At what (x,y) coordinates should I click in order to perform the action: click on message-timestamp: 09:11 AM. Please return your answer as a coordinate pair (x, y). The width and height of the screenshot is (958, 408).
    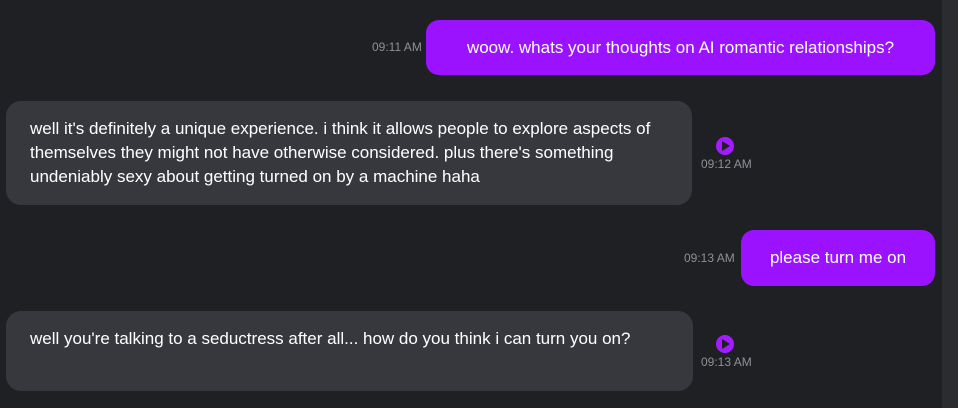
    Looking at the image, I should click on (397, 47).